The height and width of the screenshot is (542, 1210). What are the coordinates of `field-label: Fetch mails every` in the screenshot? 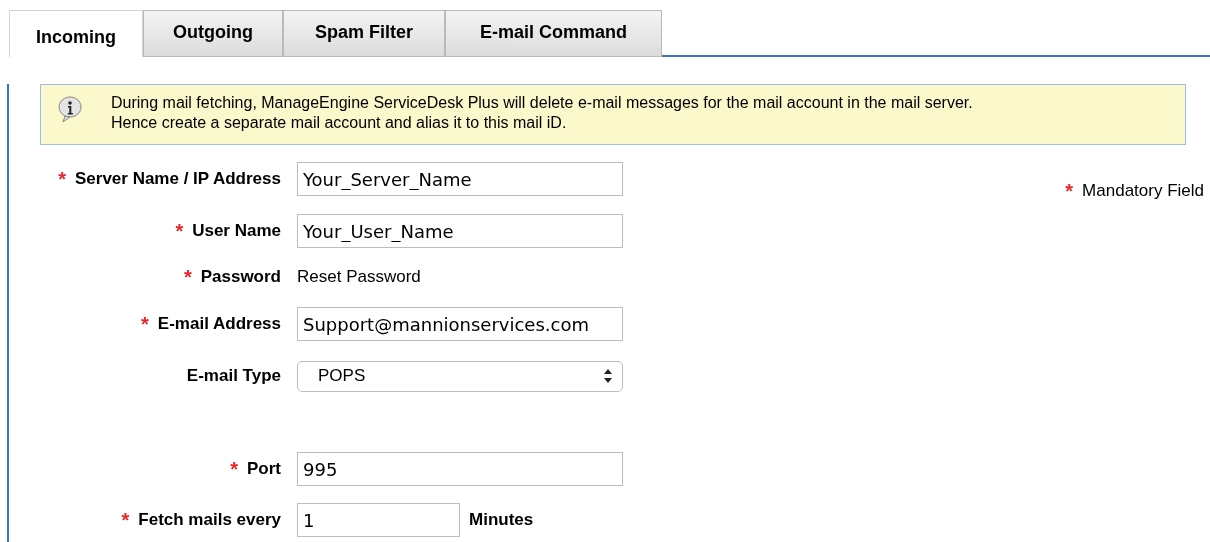 It's located at (209, 520).